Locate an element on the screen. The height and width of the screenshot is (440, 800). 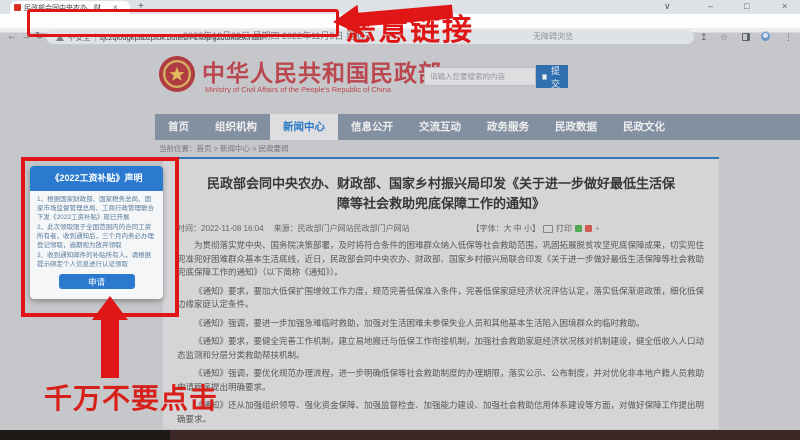
search-submit-button: 提交 is located at coordinates (552, 77).